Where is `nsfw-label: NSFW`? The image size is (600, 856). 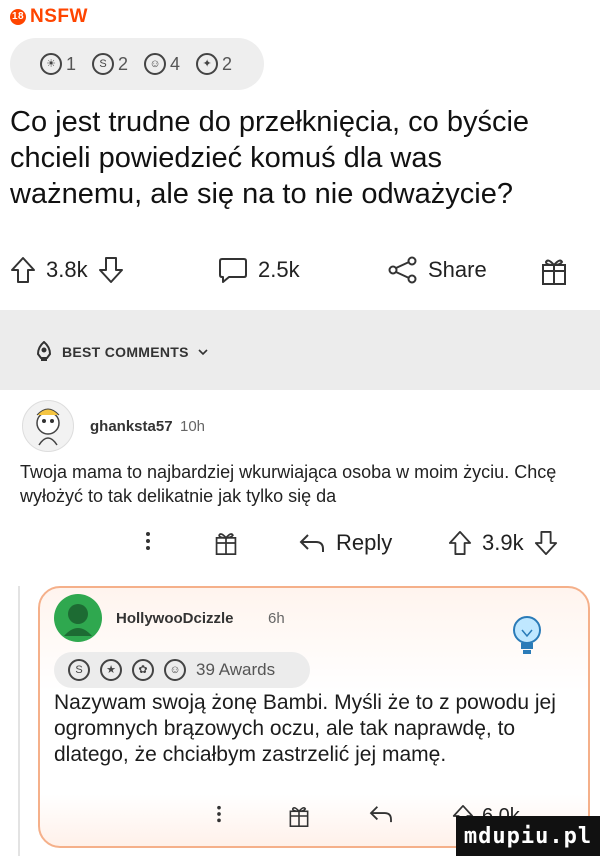 nsfw-label: NSFW is located at coordinates (59, 16).